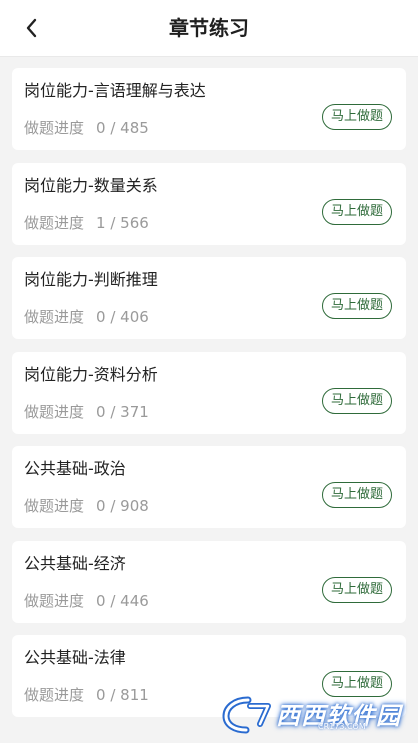 This screenshot has height=743, width=418. Describe the element at coordinates (209, 109) in the screenshot. I see `chapter-card: 岗位能力-言语理解与表达 做题进度 0 / 485 马上做题` at that location.